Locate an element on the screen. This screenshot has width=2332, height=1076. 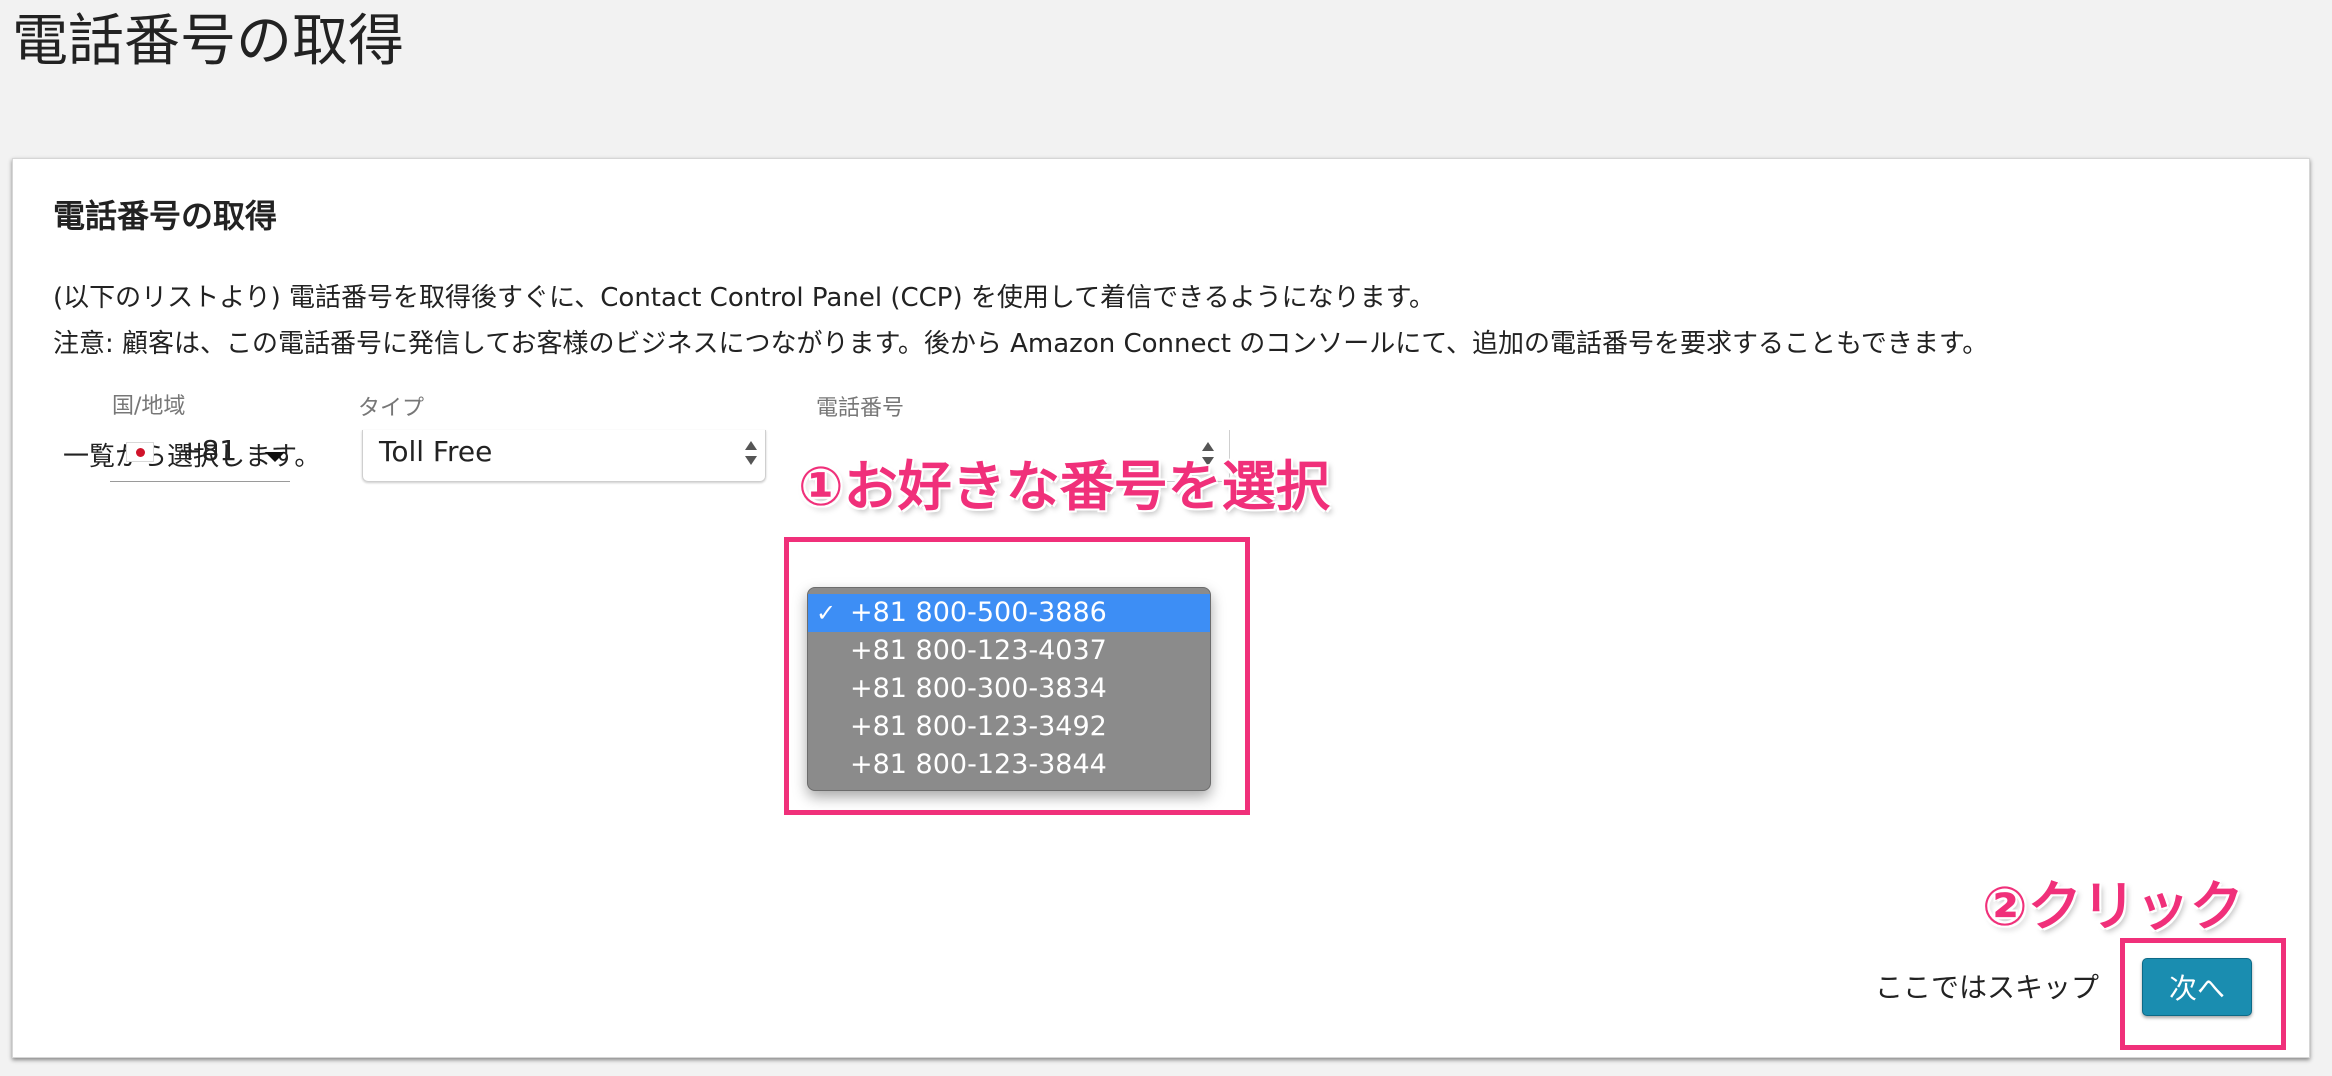
page-title: 電話番号の取得 is located at coordinates (208, 41).